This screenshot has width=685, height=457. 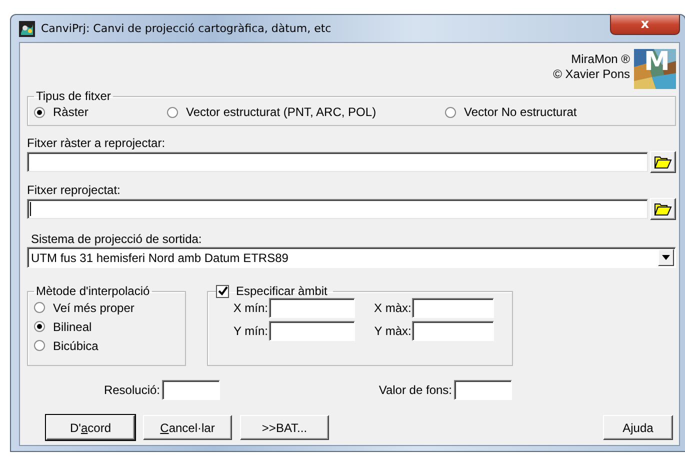 I want to click on radio-option: Veí més proper, so click(x=106, y=307).